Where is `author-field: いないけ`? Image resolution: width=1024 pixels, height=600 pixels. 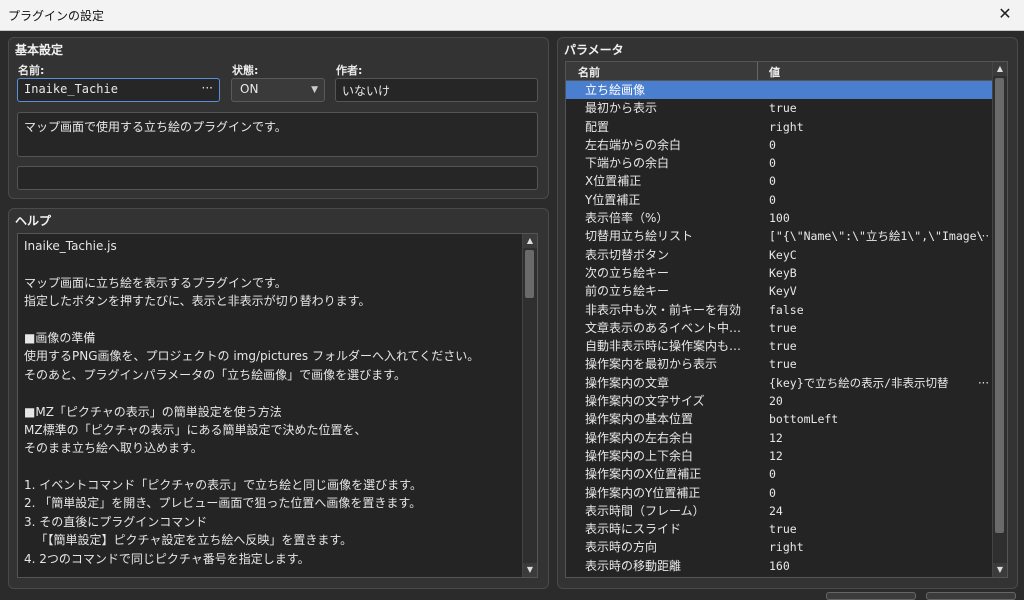
author-field: いないけ is located at coordinates (436, 90).